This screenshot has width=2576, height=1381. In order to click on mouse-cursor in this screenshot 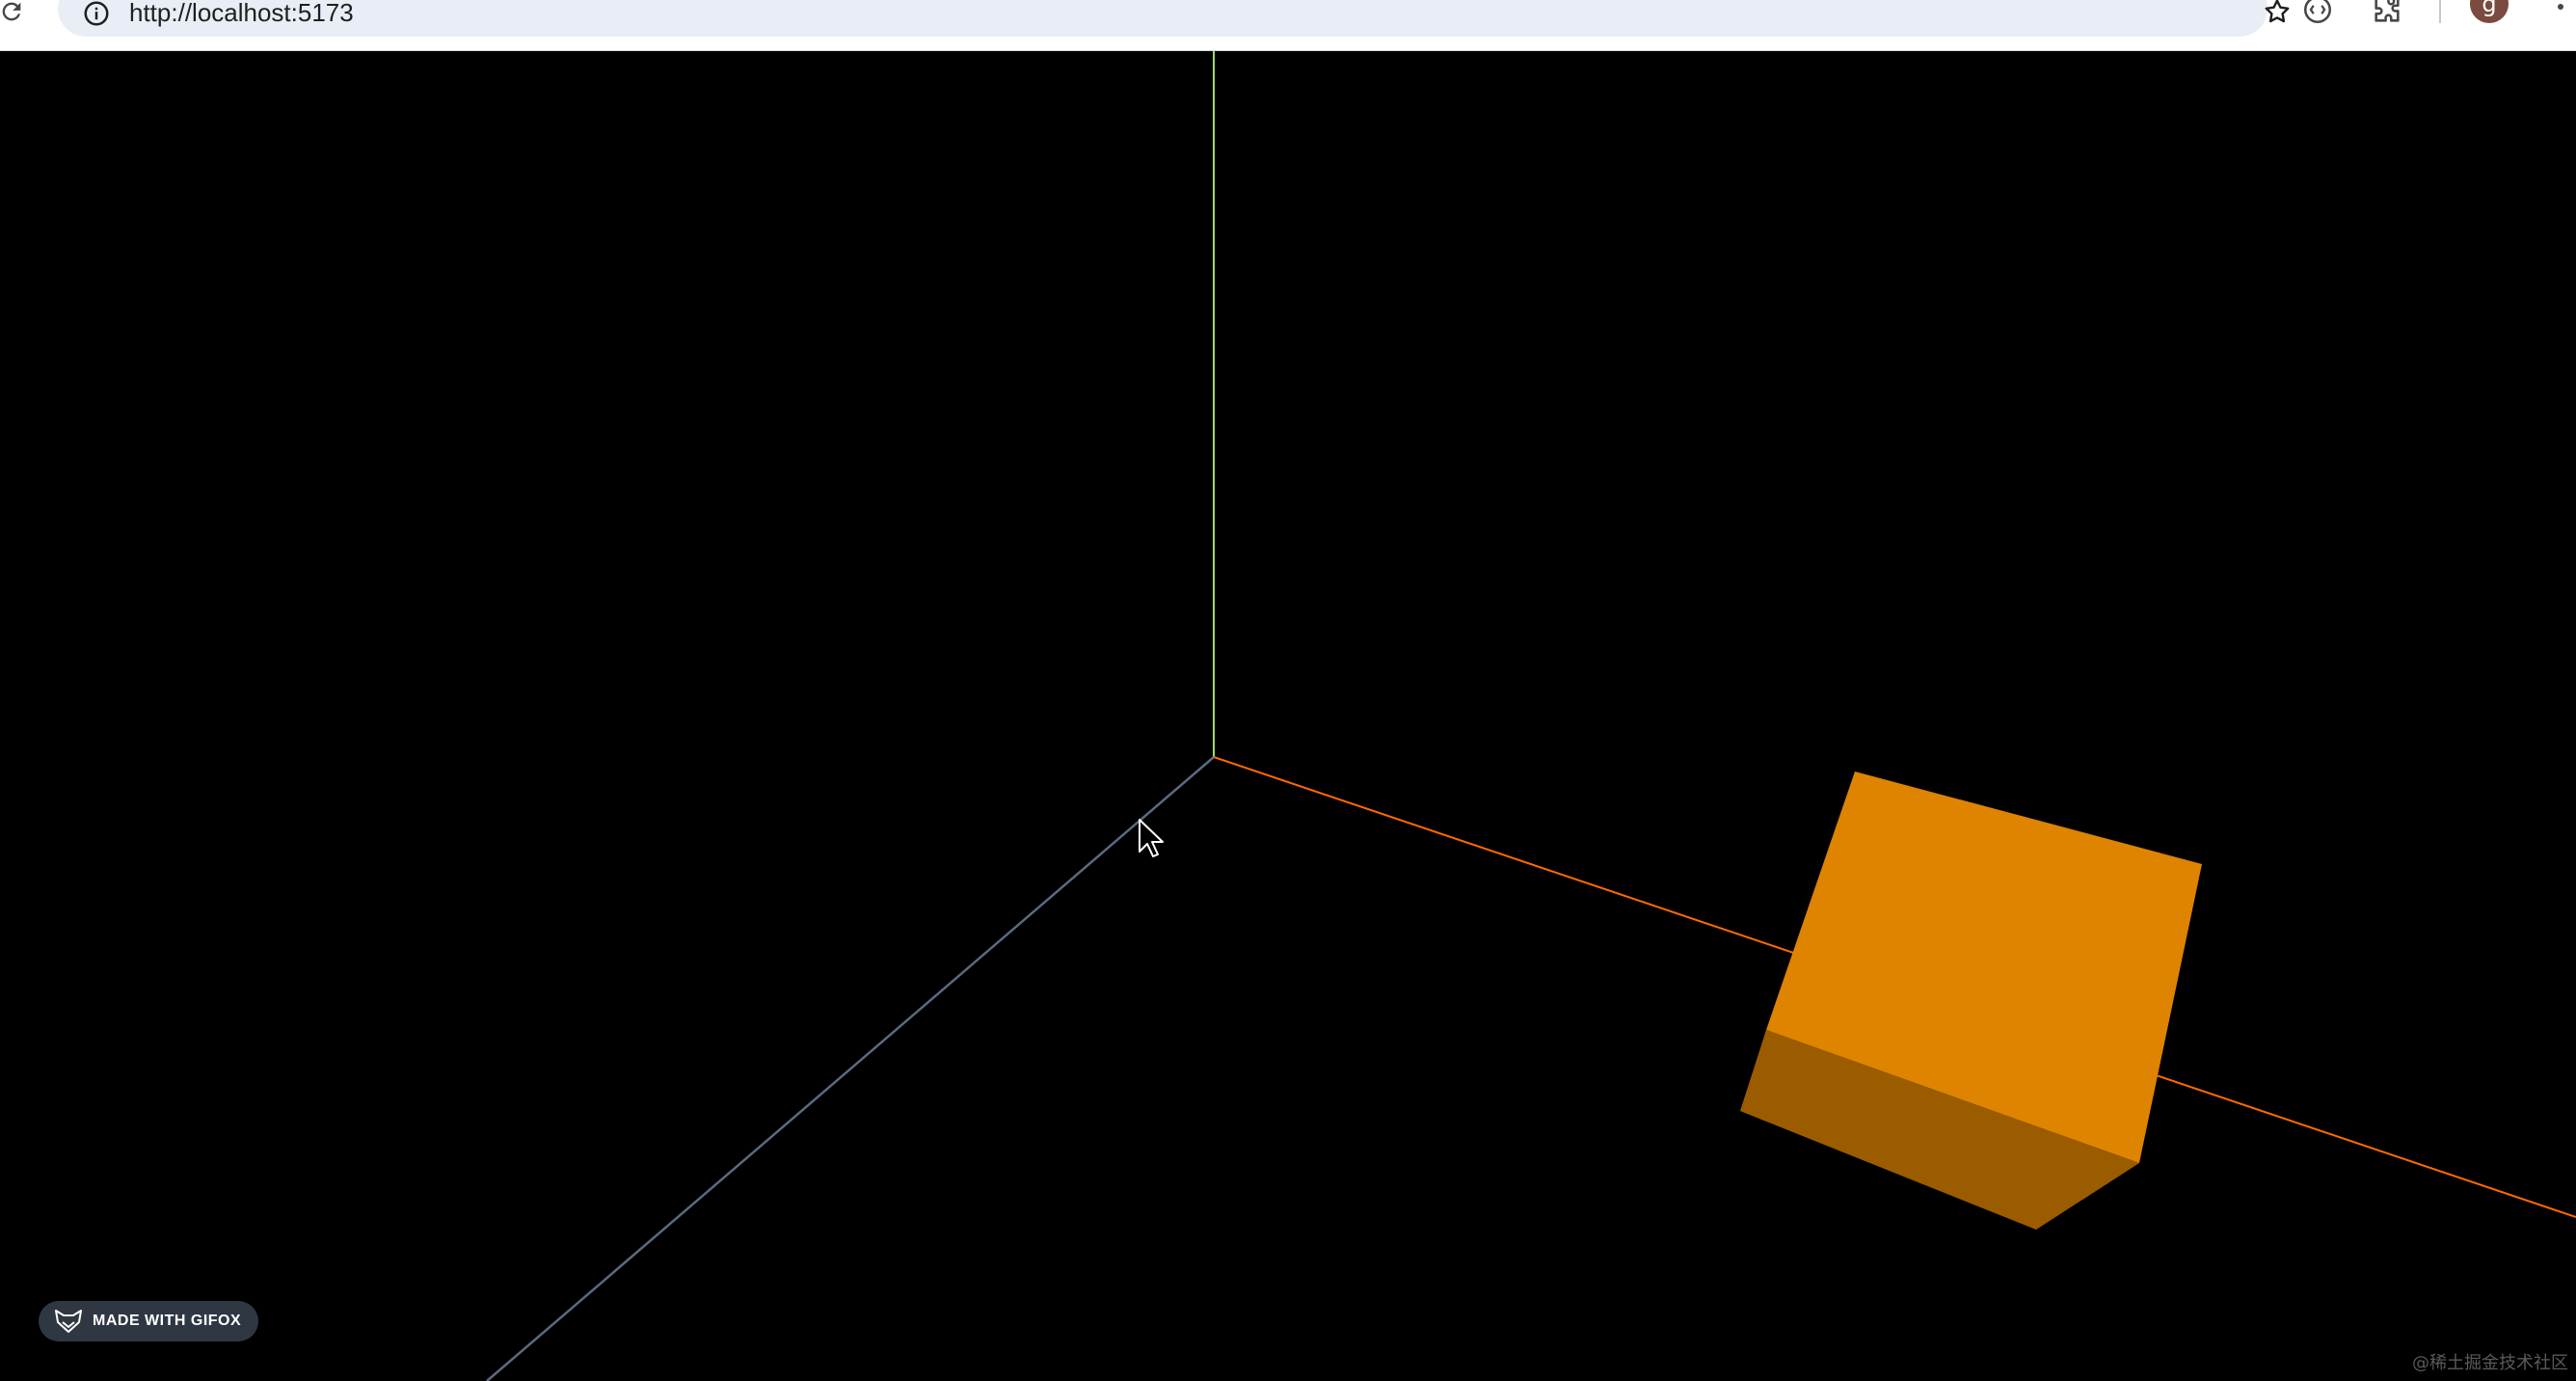, I will do `click(1152, 838)`.